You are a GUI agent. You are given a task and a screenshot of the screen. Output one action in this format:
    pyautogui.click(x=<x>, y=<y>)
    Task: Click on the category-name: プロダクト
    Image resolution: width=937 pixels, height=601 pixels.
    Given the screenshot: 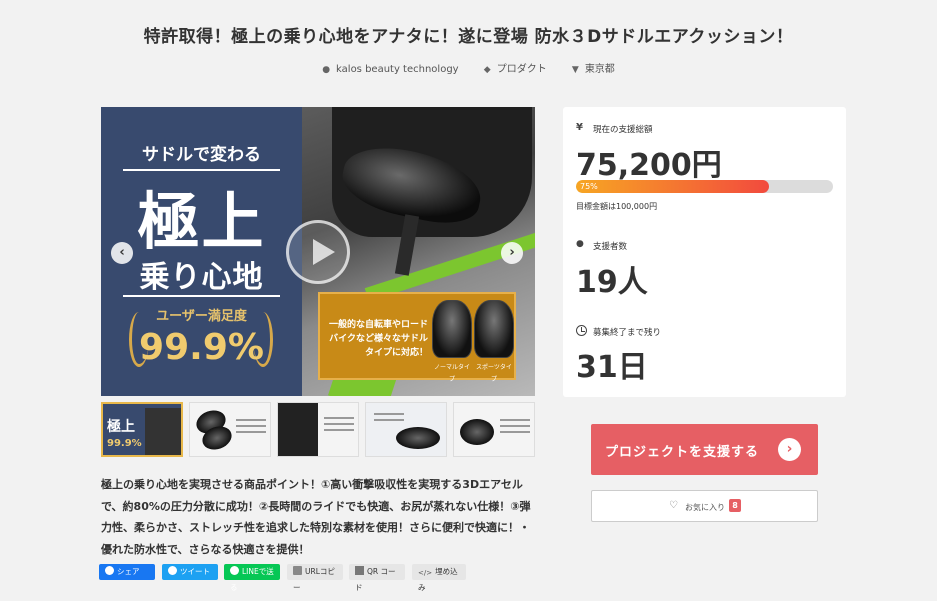 What is the action you would take?
    pyautogui.click(x=521, y=69)
    